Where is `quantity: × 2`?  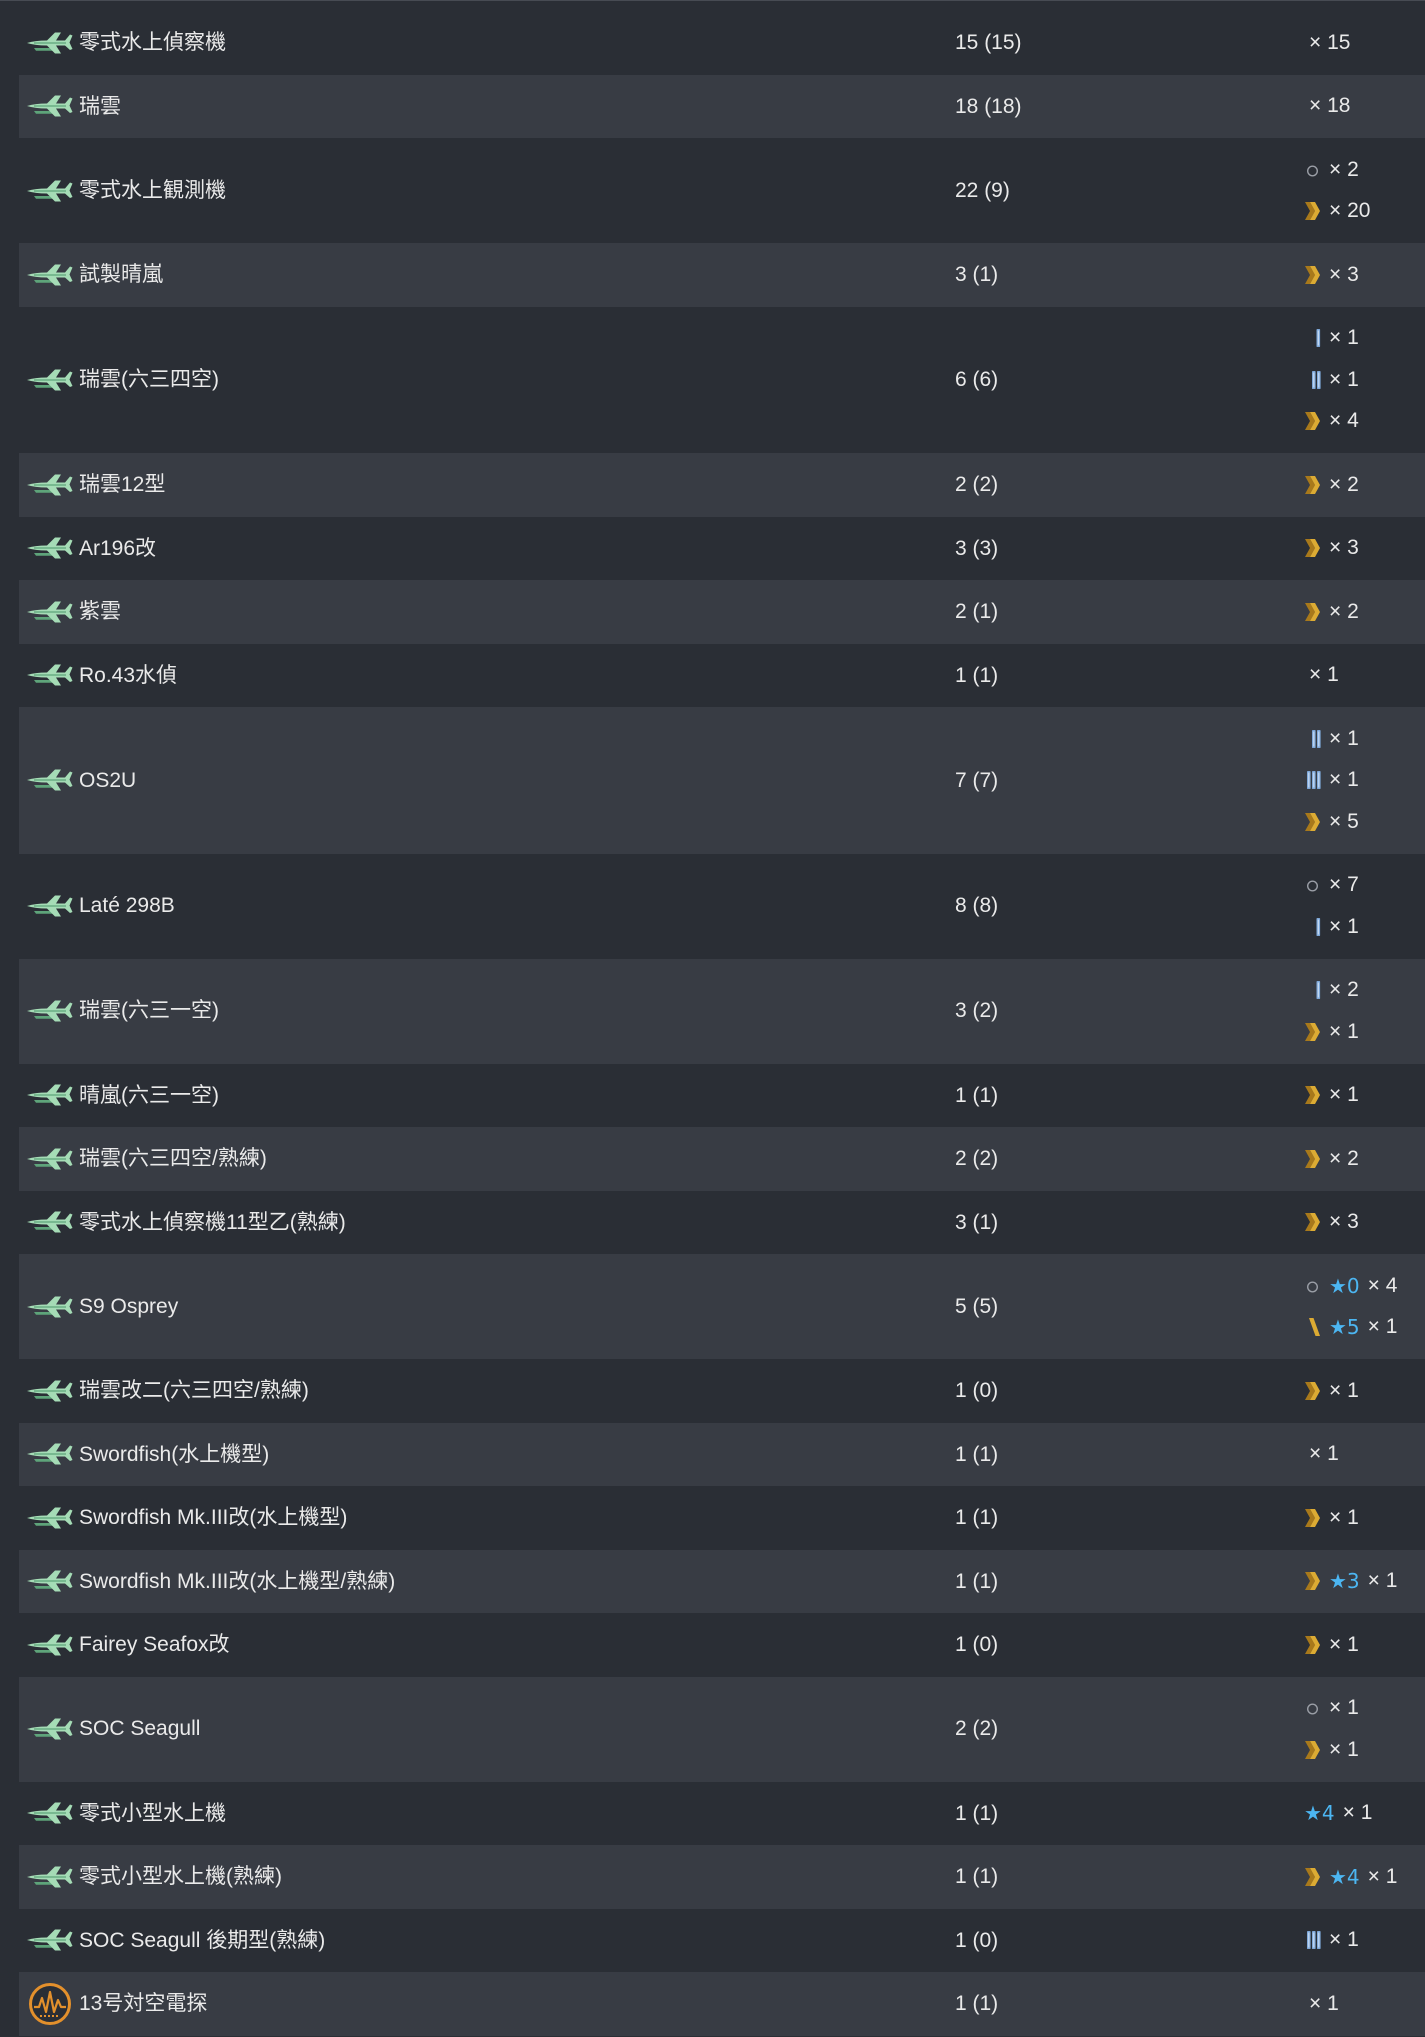
quantity: × 2 is located at coordinates (1344, 1158).